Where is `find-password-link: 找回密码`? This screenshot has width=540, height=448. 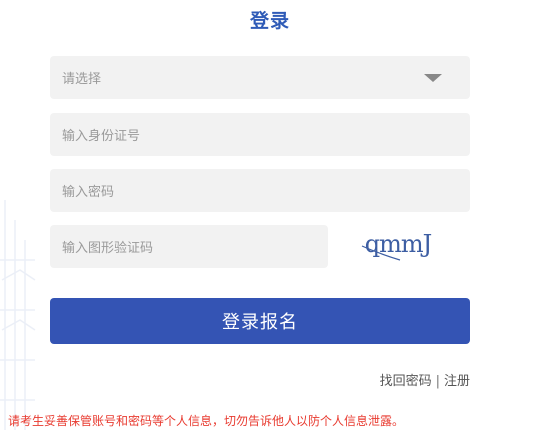
find-password-link: 找回密码 is located at coordinates (406, 381).